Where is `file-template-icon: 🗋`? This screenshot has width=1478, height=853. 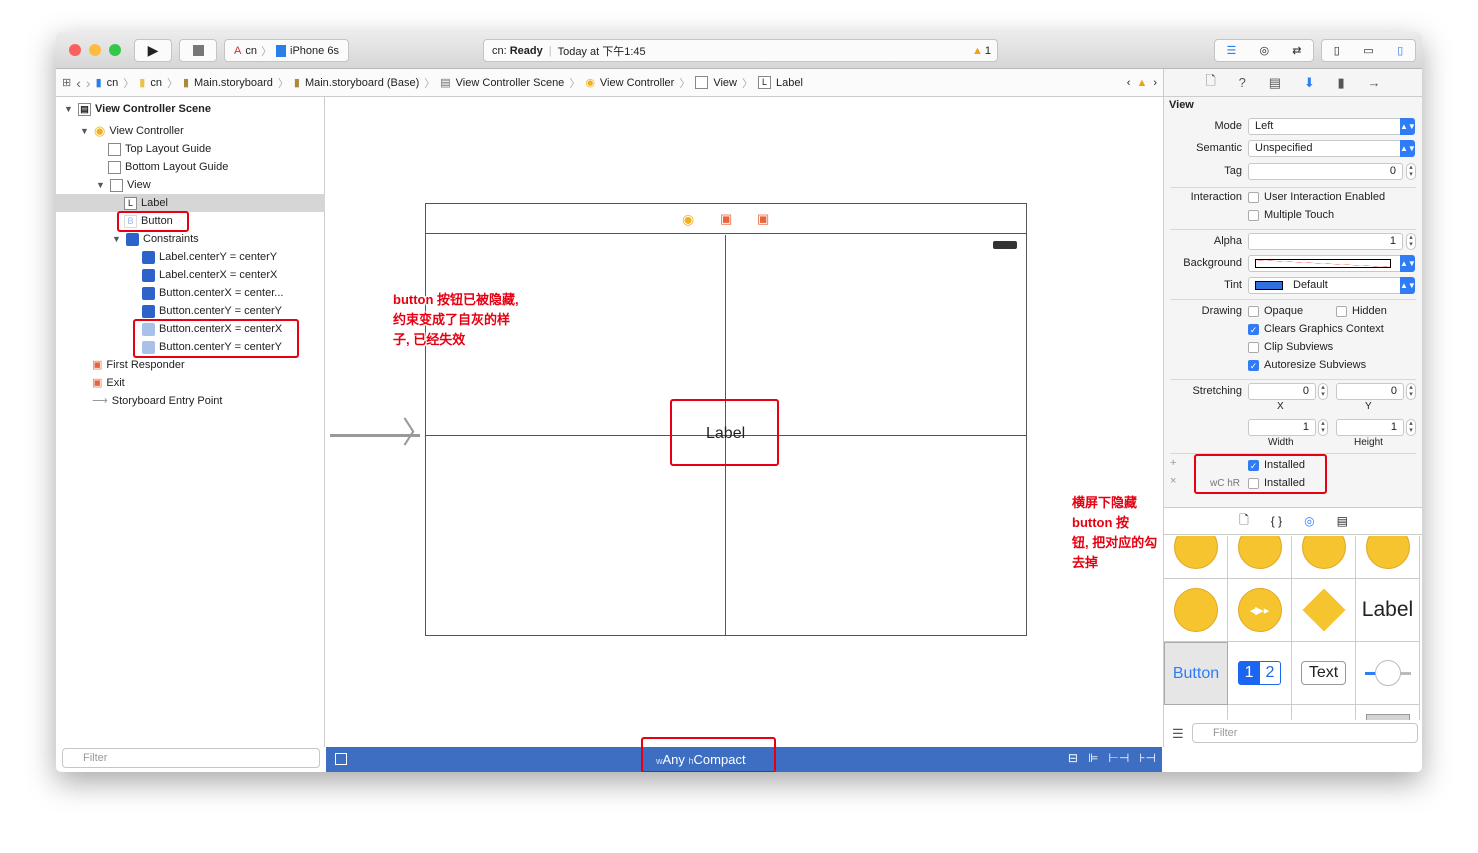 file-template-icon: 🗋 is located at coordinates (1244, 521).